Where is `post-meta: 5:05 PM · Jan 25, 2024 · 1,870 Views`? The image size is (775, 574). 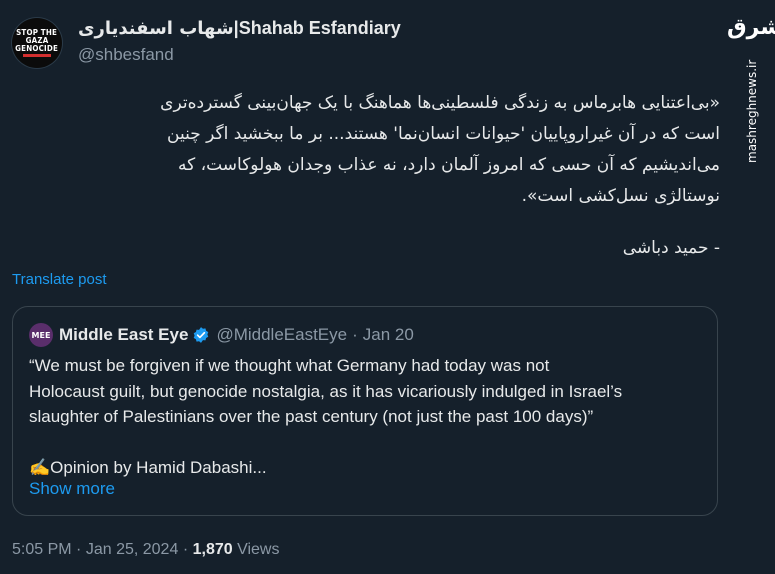 post-meta: 5:05 PM · Jan 25, 2024 · 1,870 Views is located at coordinates (145, 550).